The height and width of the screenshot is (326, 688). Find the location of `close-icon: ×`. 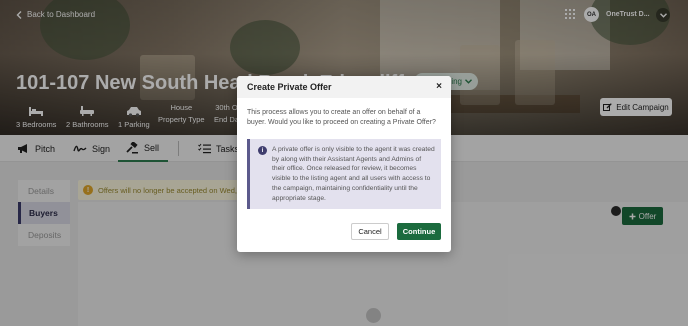

close-icon: × is located at coordinates (439, 87).